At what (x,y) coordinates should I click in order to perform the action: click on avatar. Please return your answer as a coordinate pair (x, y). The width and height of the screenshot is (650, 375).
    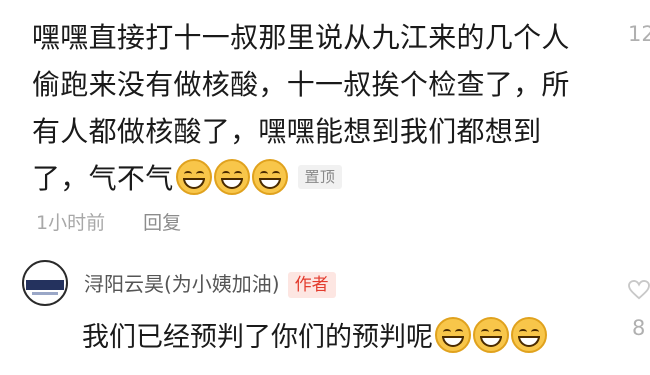
    Looking at the image, I should click on (45, 283).